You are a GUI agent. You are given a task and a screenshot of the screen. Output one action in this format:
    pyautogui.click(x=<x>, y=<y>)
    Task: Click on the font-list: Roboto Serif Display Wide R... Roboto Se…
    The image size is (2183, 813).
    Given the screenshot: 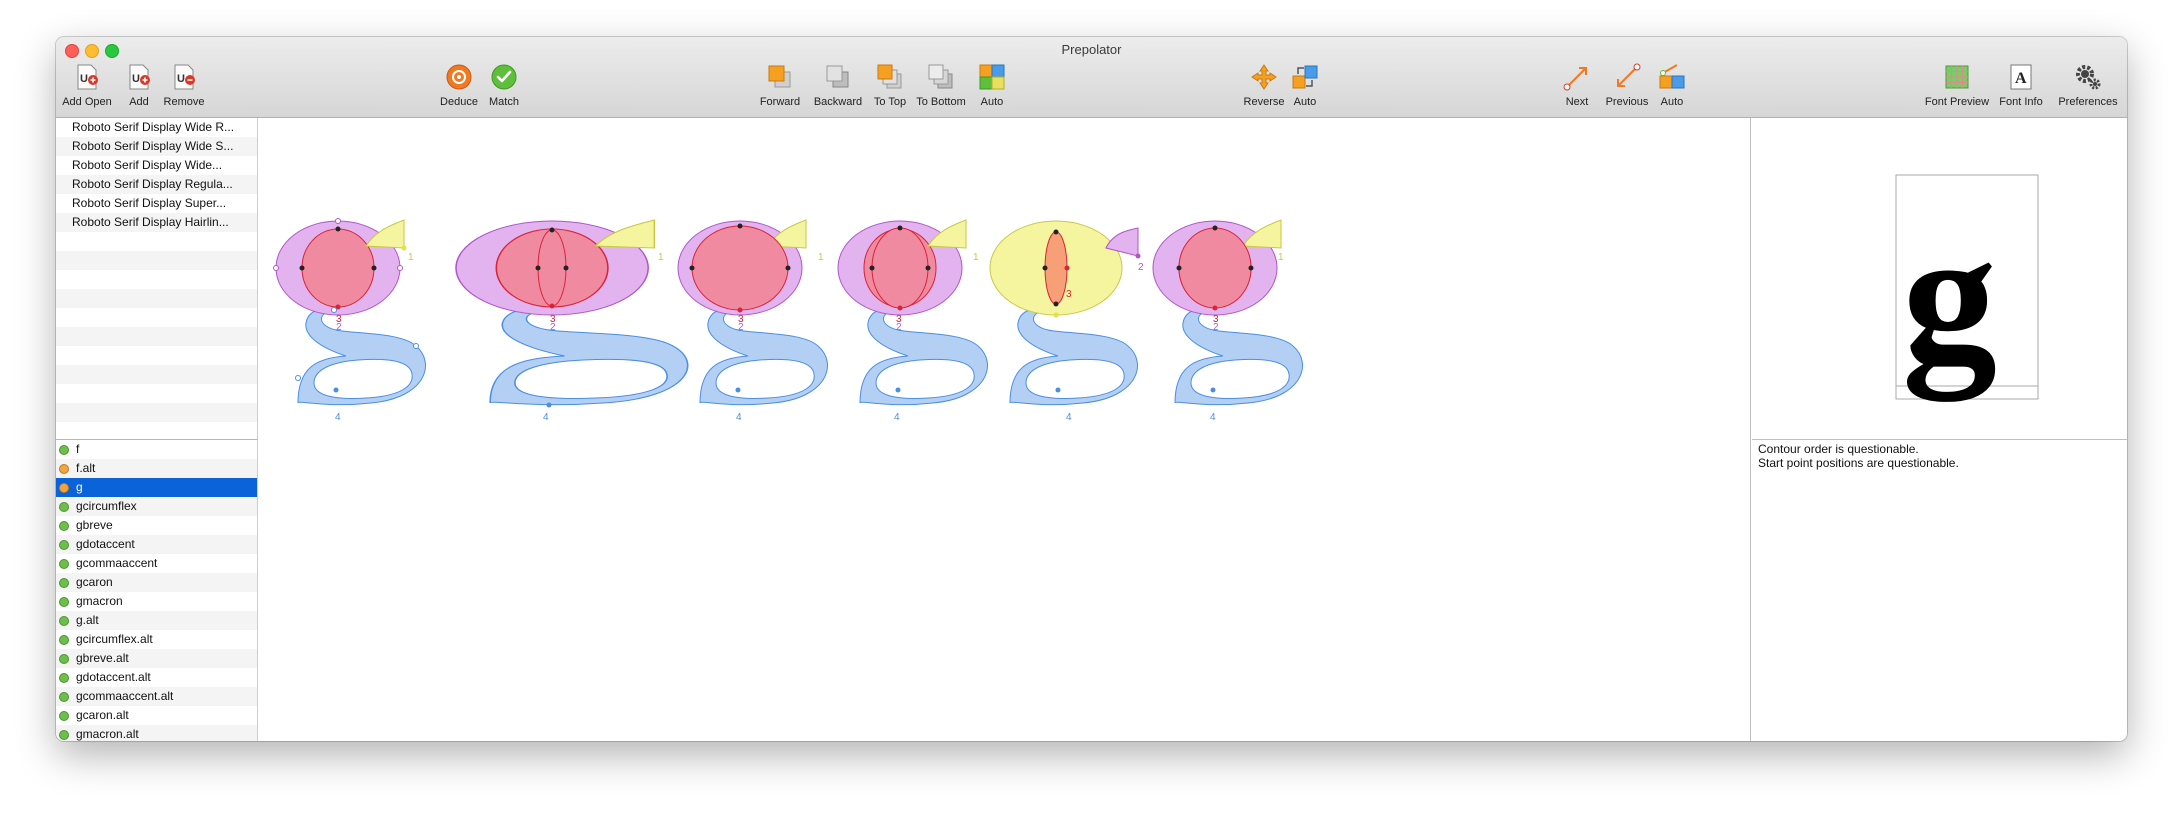 What is the action you would take?
    pyautogui.click(x=157, y=279)
    